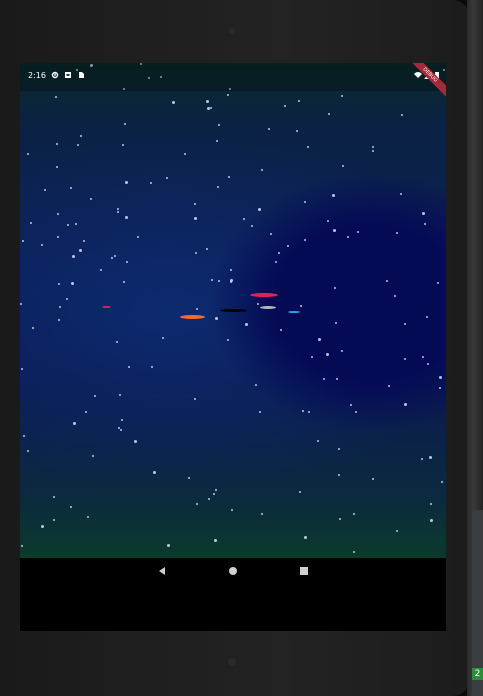  I want to click on black-ship, so click(233, 310).